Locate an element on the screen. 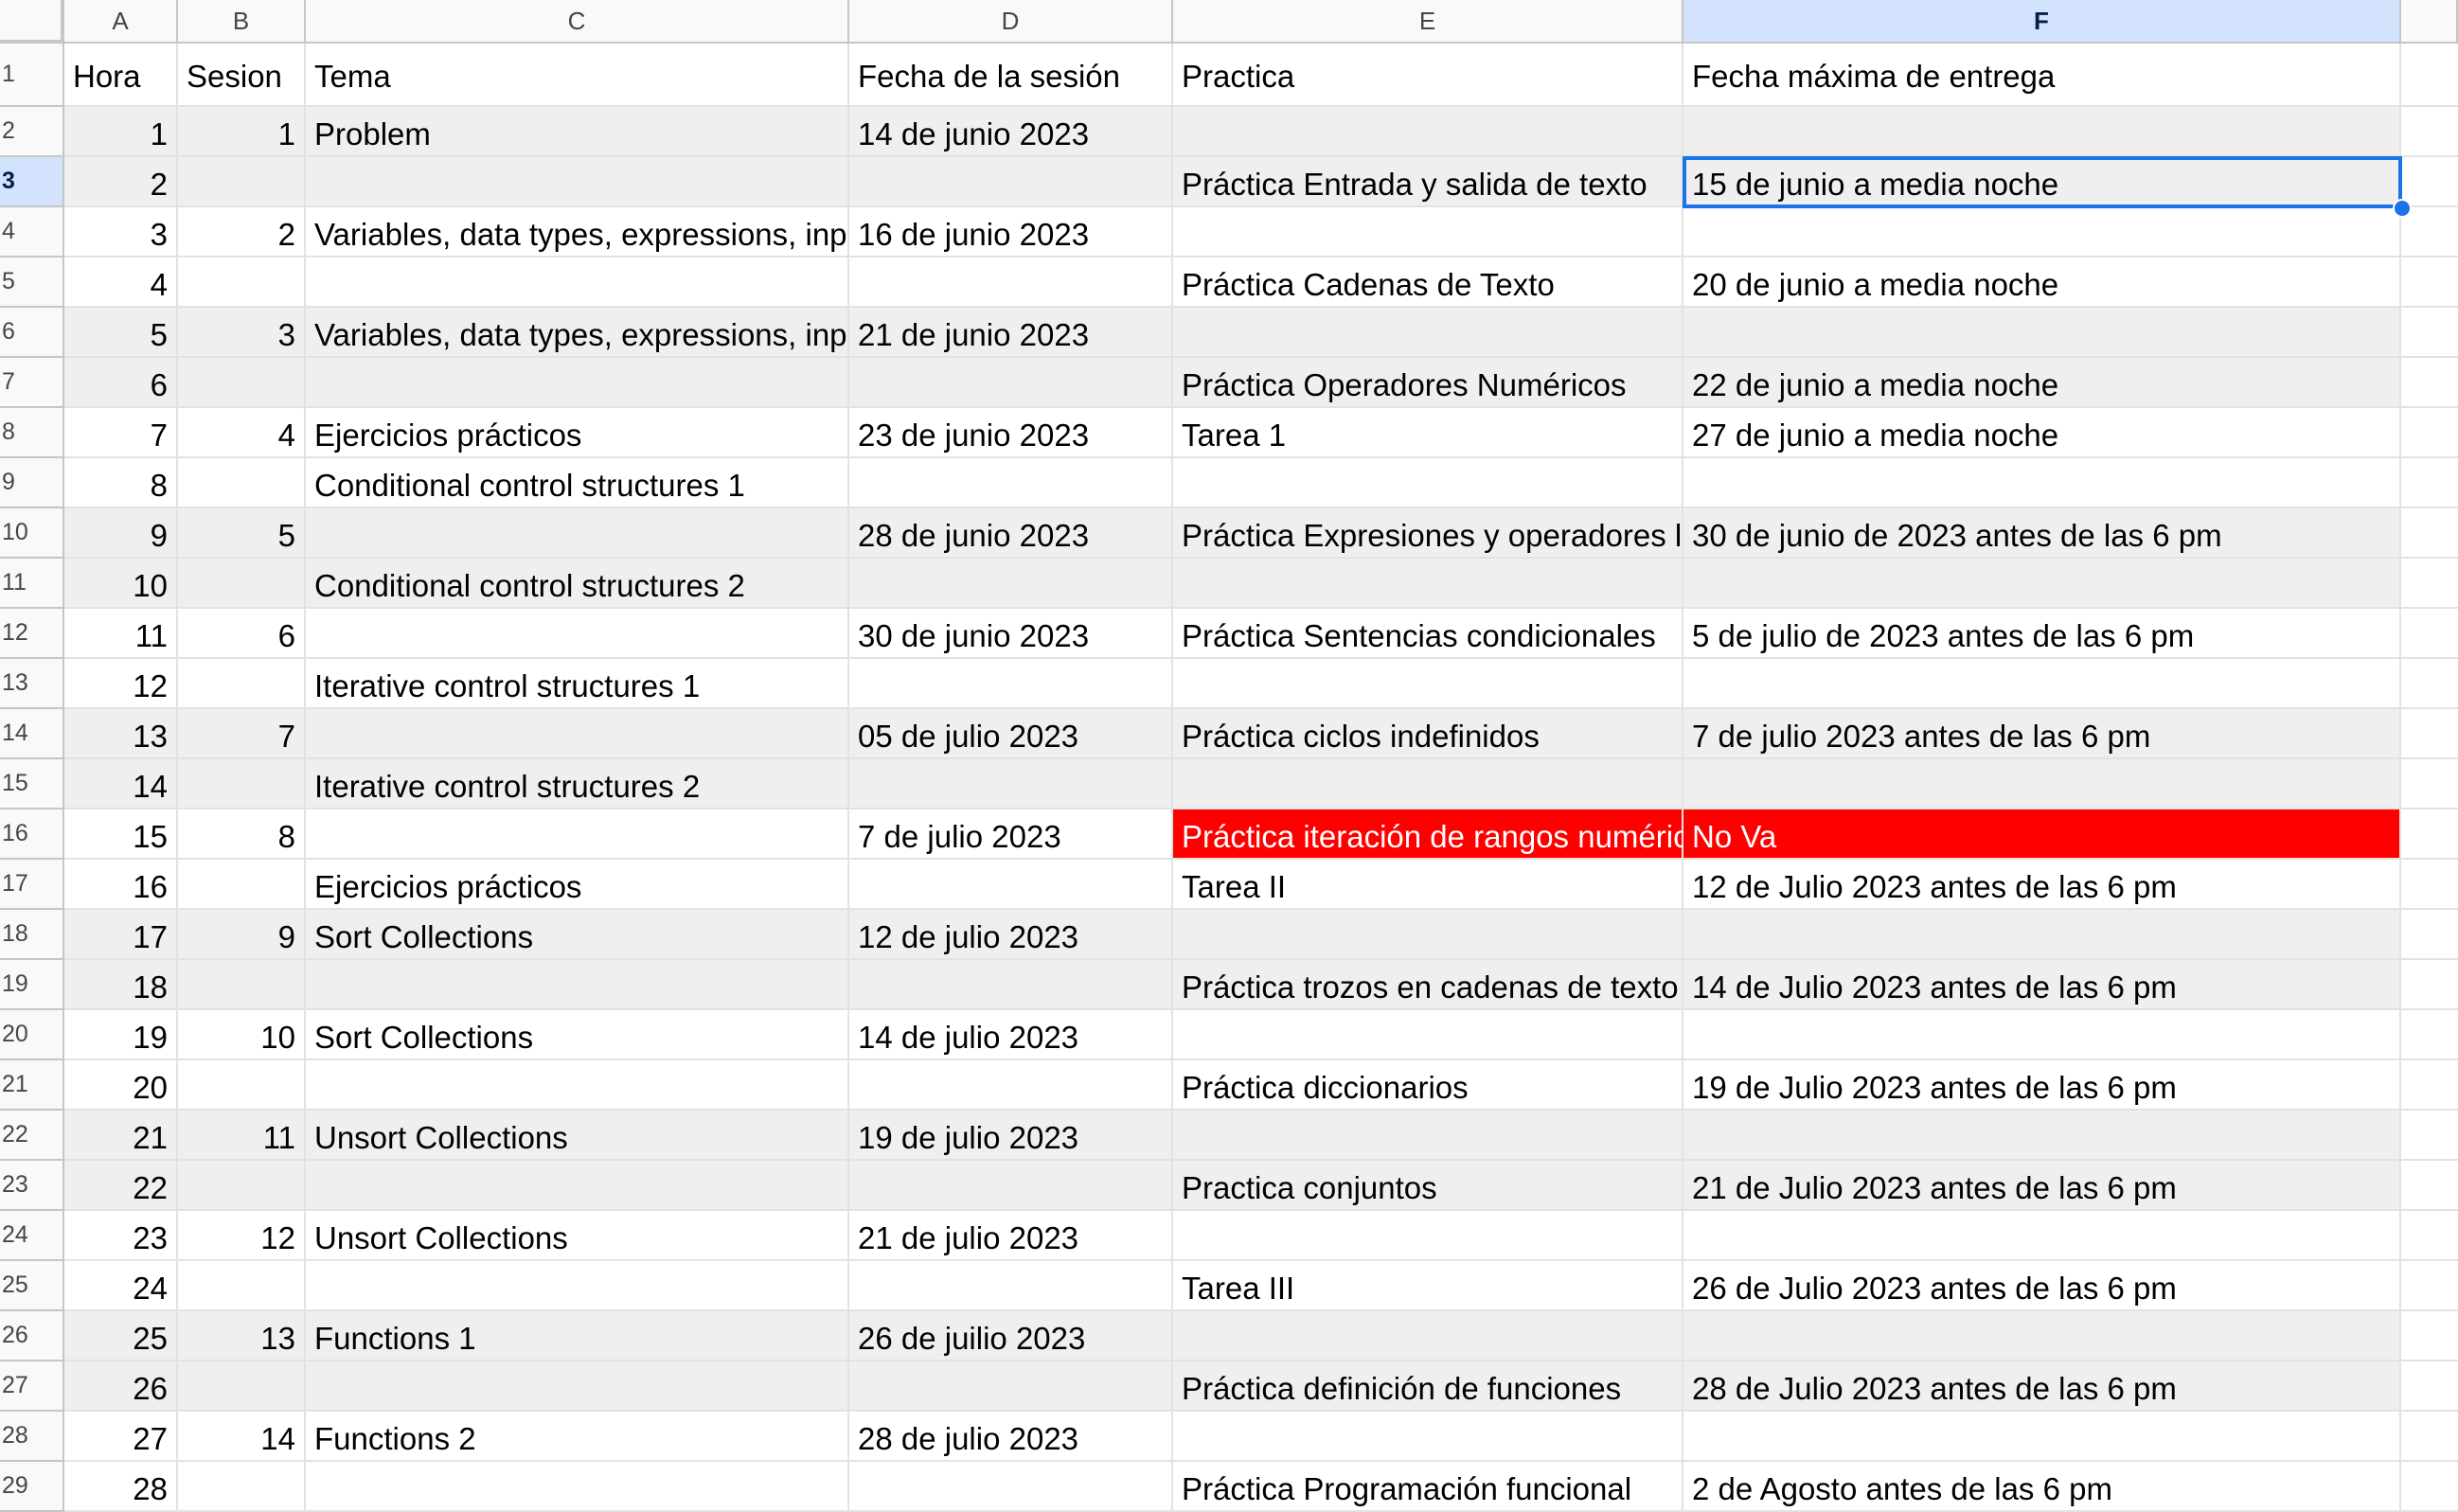  cell-b15 is located at coordinates (242, 784).